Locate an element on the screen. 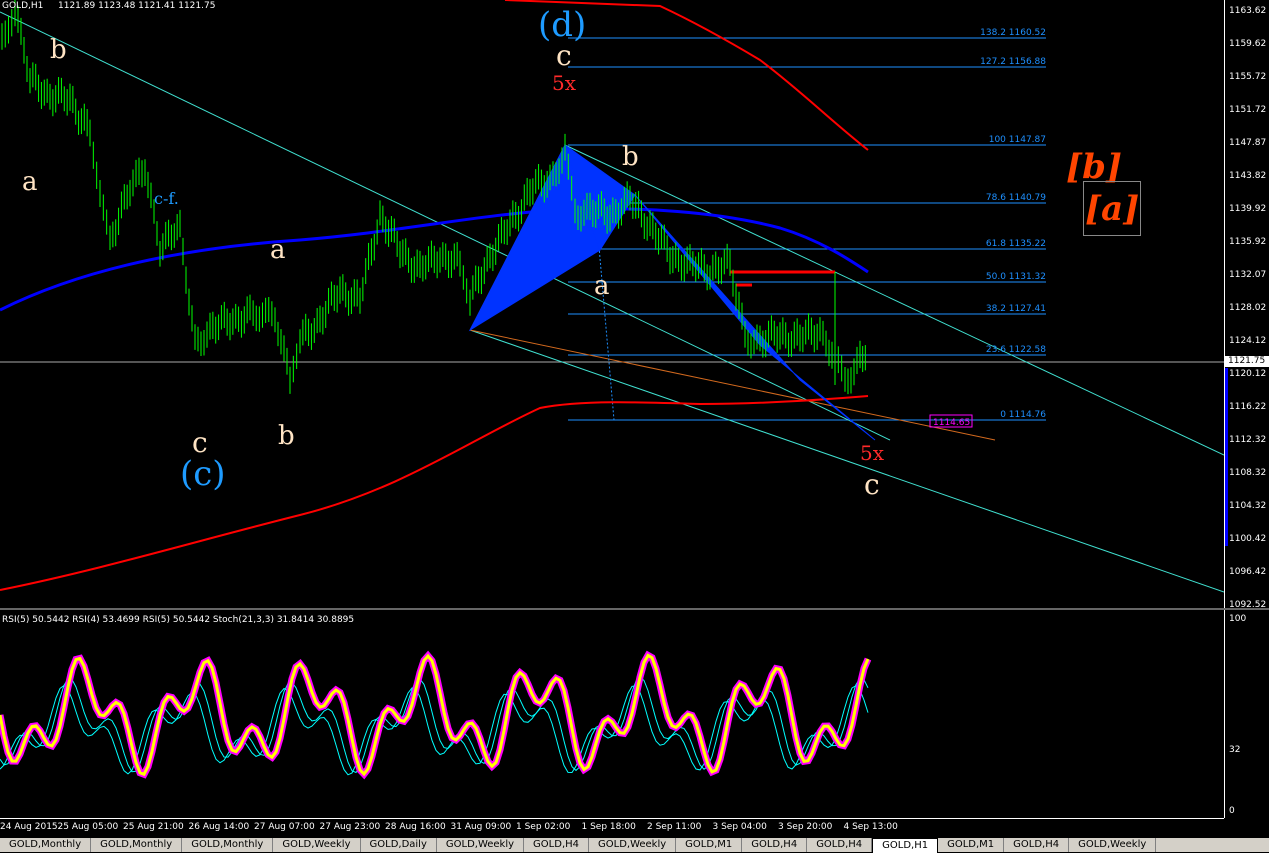 Image resolution: width=1269 pixels, height=853 pixels. price-axis-label: 1135.92 is located at coordinates (1248, 242).